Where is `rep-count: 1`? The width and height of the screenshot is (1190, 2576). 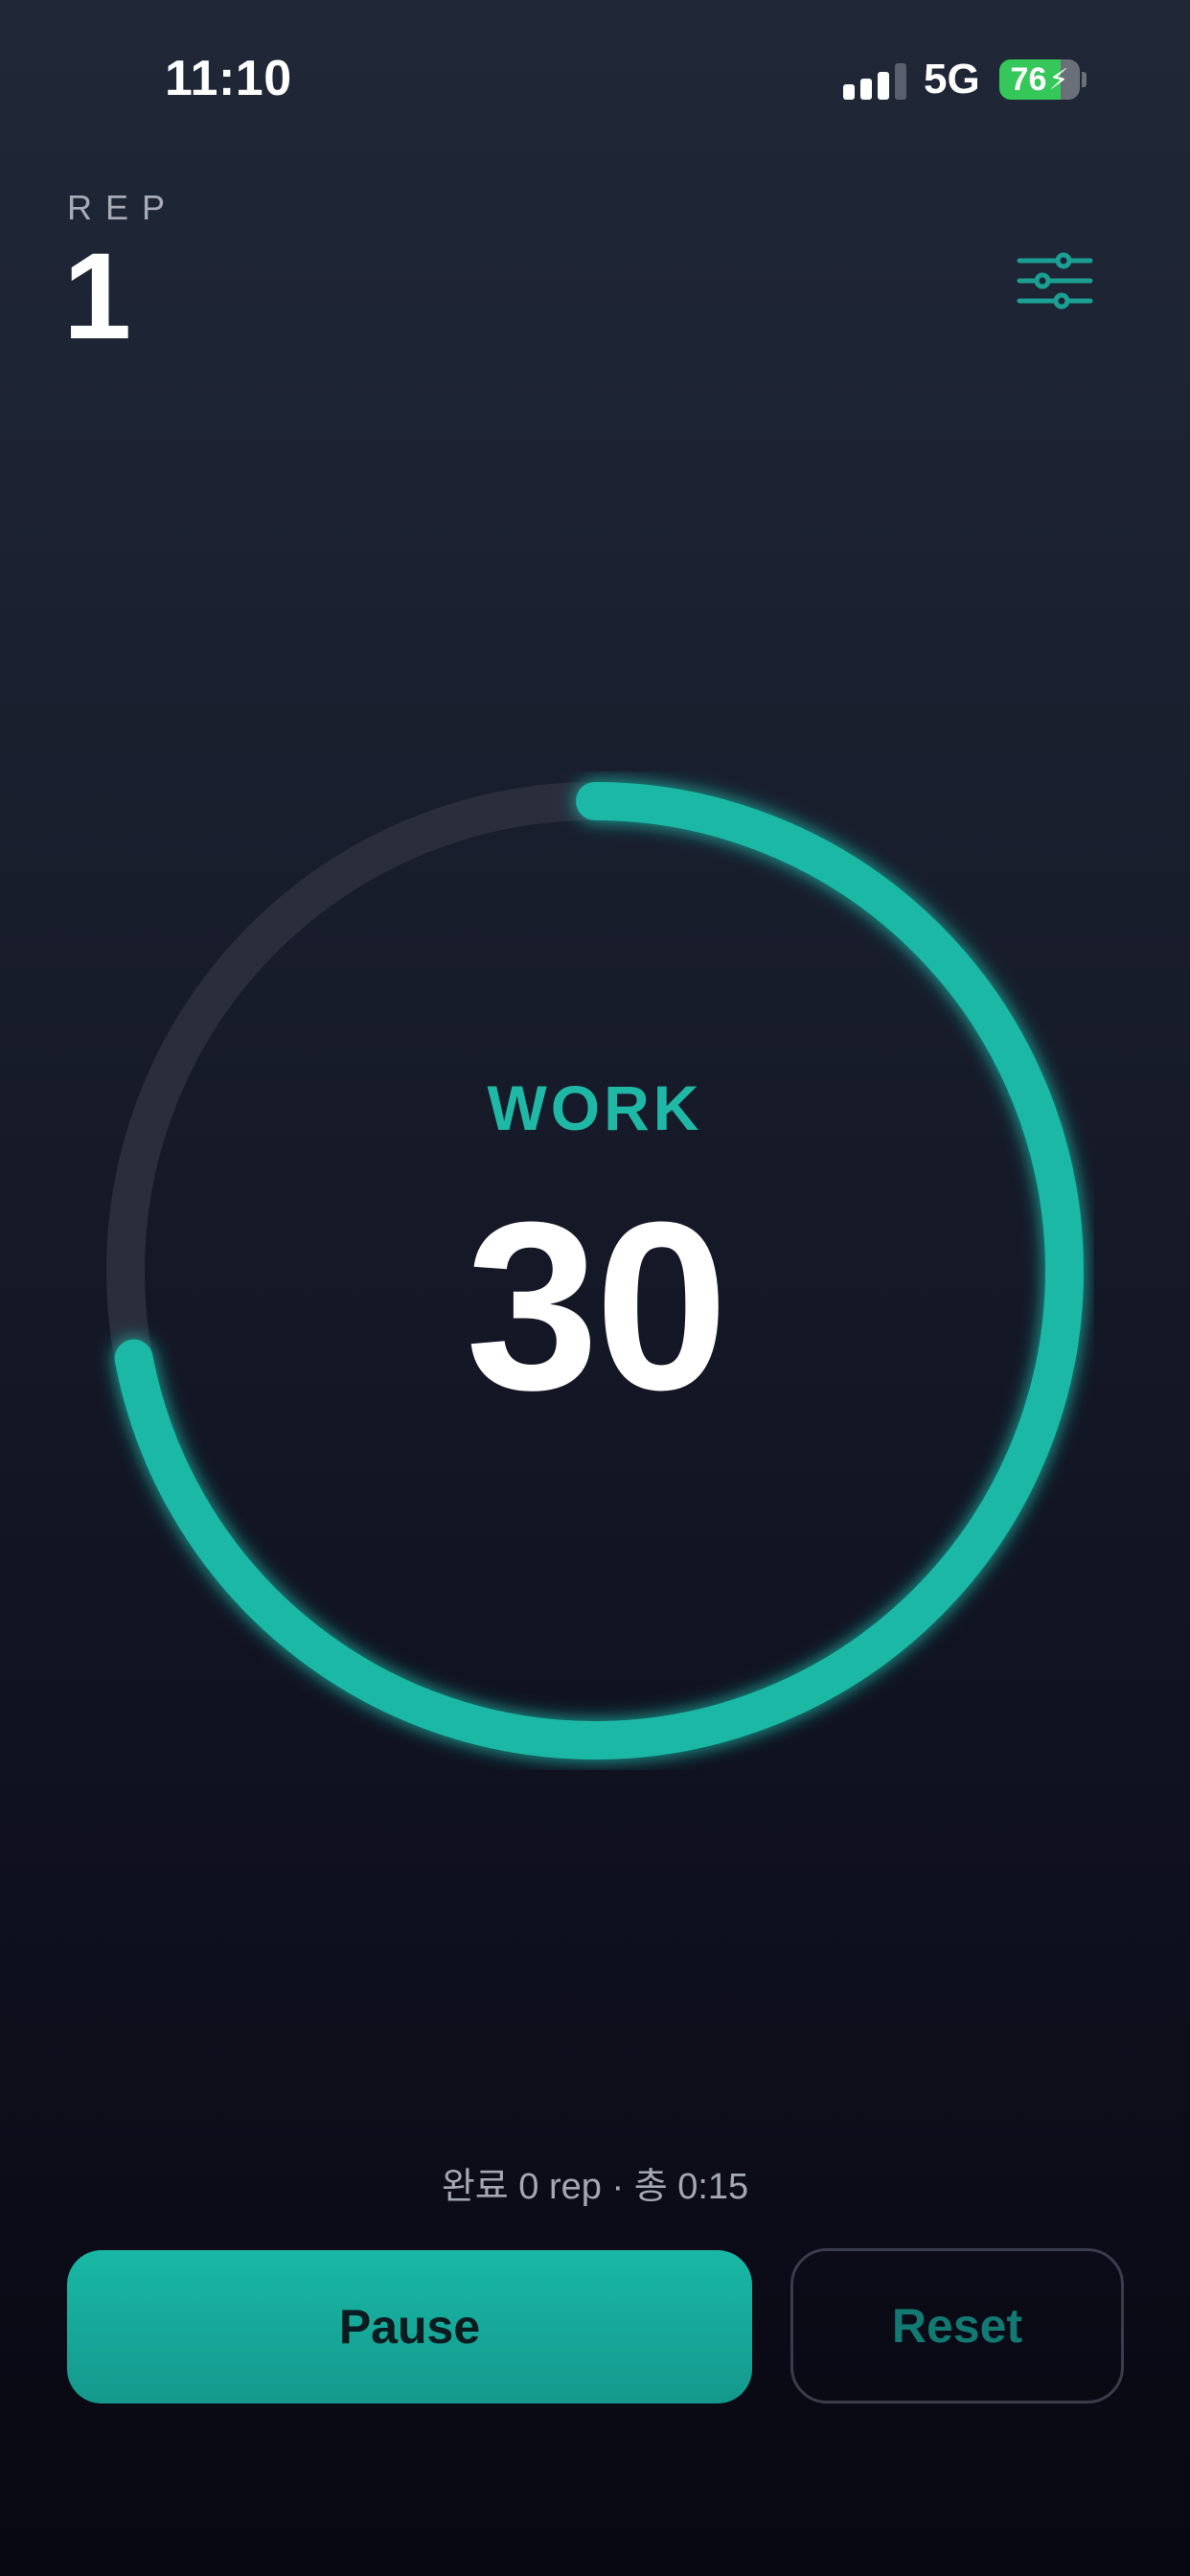 rep-count: 1 is located at coordinates (97, 296).